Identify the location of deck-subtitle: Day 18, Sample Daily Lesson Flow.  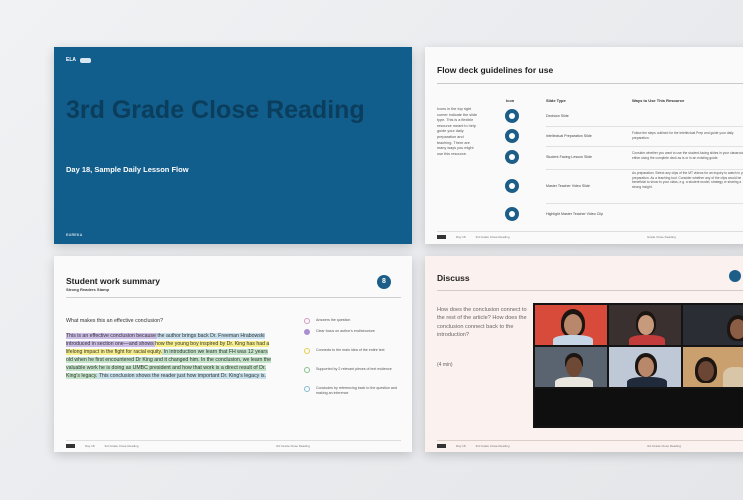
(127, 169).